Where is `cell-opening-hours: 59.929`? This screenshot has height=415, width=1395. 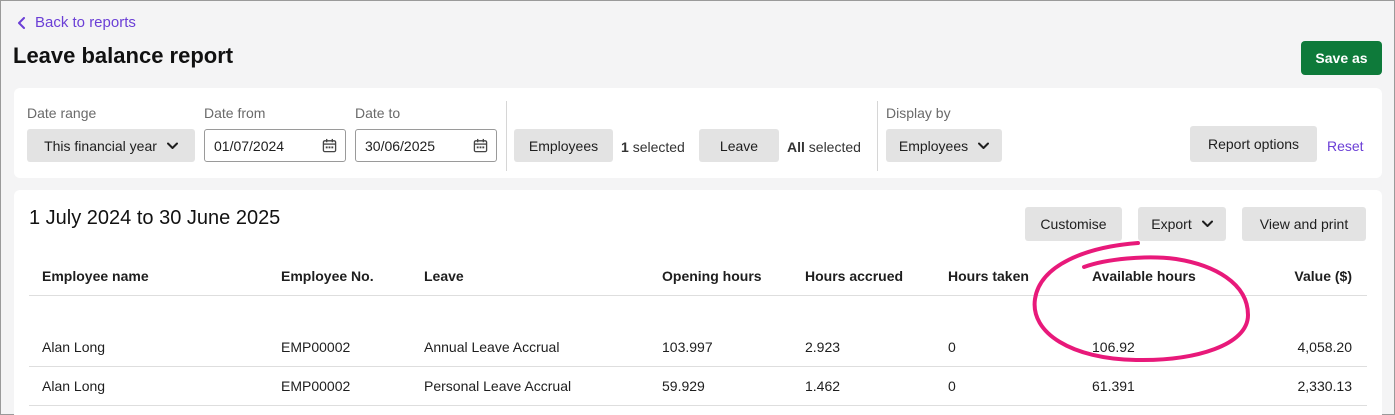 cell-opening-hours: 59.929 is located at coordinates (683, 386).